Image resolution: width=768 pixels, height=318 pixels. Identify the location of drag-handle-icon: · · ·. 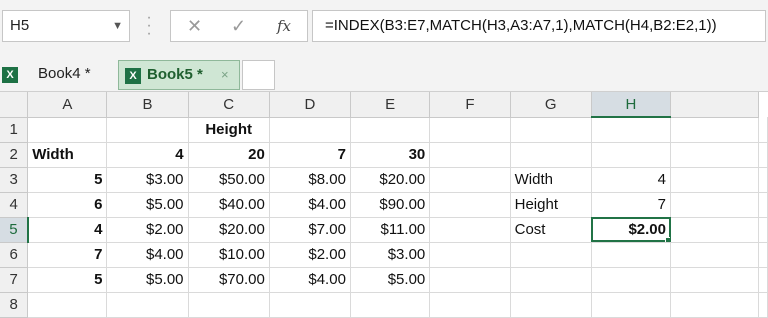
(149, 26).